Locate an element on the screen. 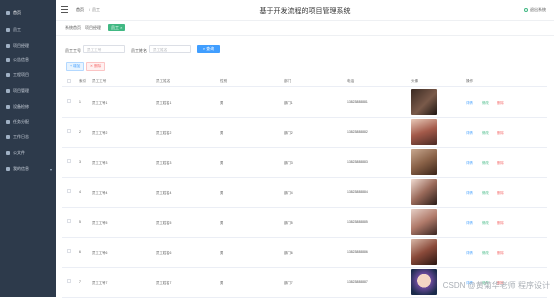 The image size is (554, 298). th-dept: 部门 is located at coordinates (287, 81).